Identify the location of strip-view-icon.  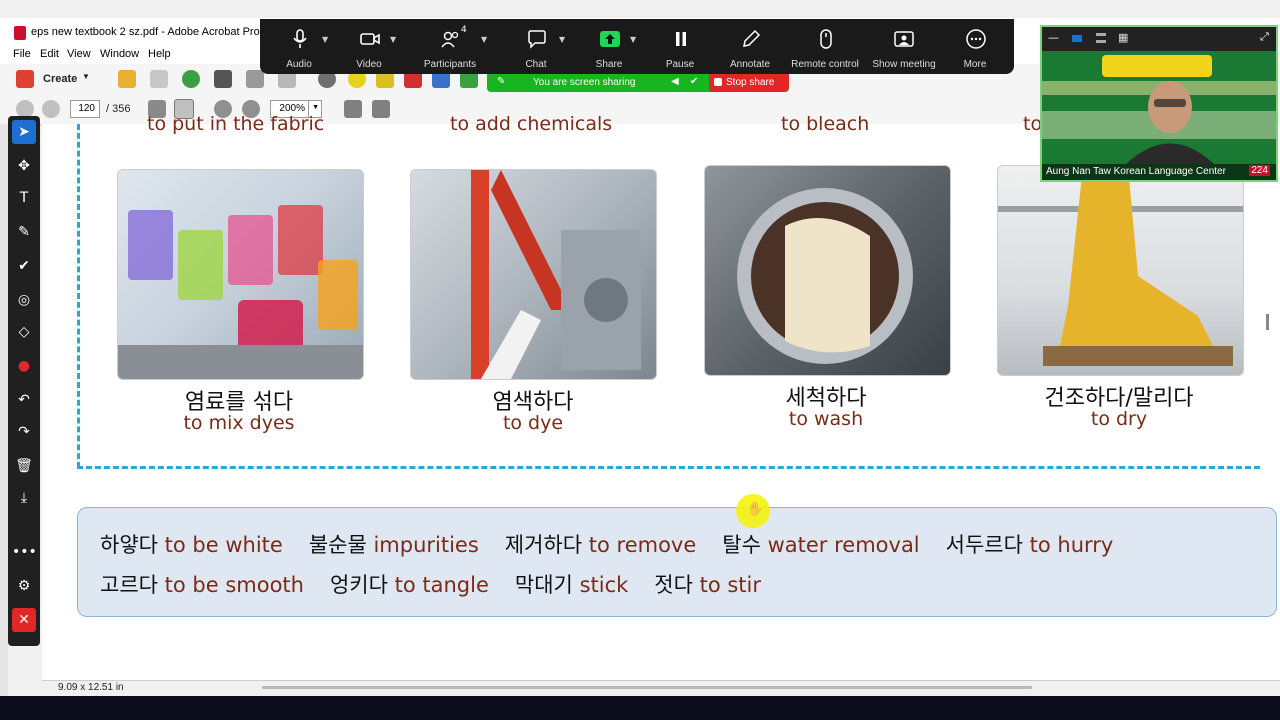
(1101, 38).